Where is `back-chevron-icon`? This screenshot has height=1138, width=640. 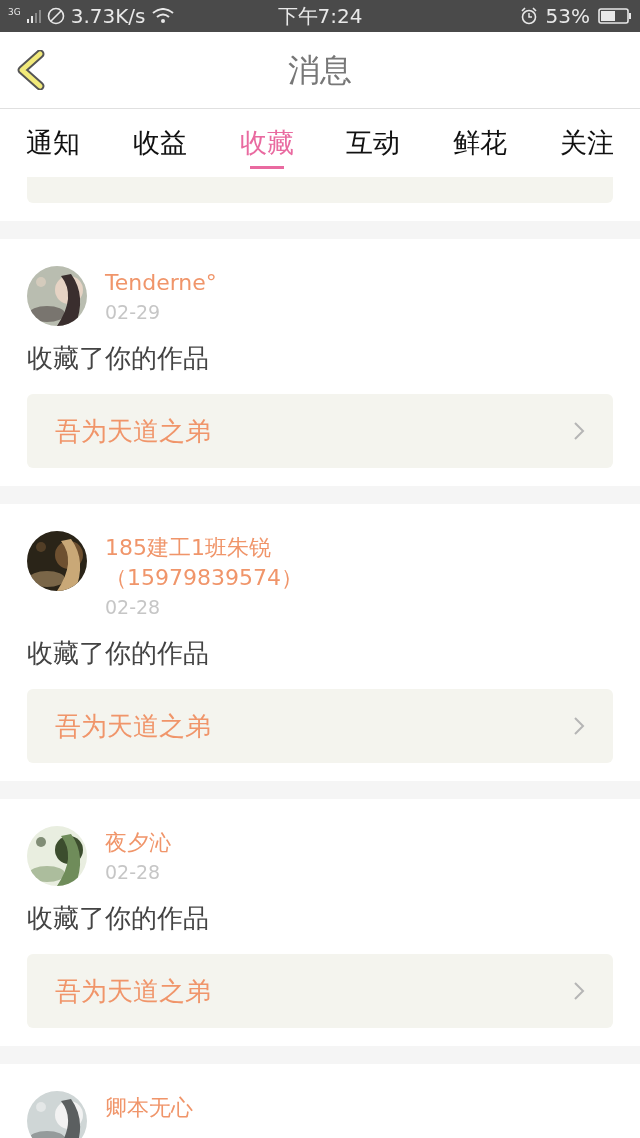 back-chevron-icon is located at coordinates (31, 70).